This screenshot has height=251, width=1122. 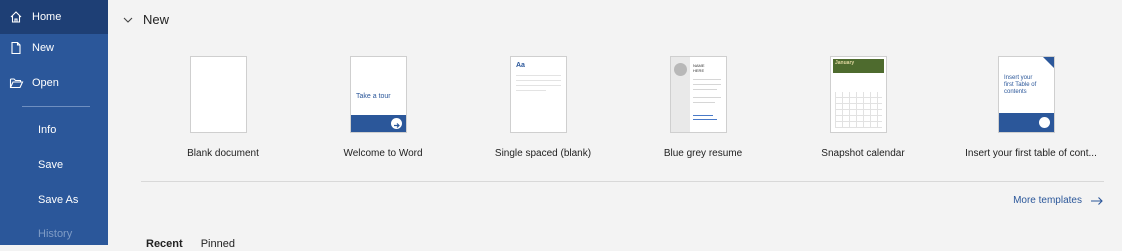 What do you see at coordinates (16, 17) in the screenshot?
I see `home-icon` at bounding box center [16, 17].